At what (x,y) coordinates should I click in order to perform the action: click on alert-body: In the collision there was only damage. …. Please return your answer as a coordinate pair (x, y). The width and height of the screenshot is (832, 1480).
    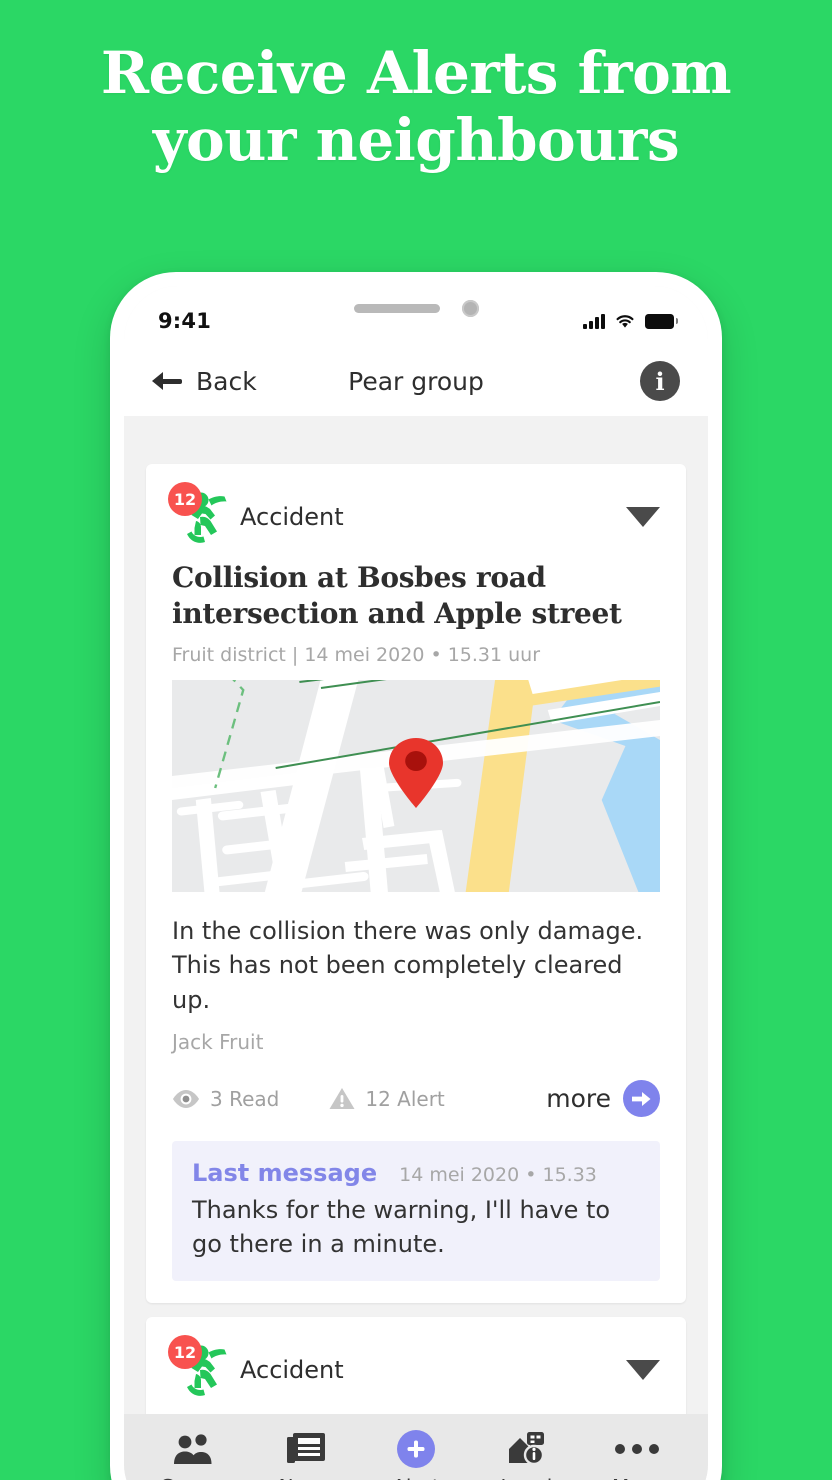
    Looking at the image, I should click on (408, 965).